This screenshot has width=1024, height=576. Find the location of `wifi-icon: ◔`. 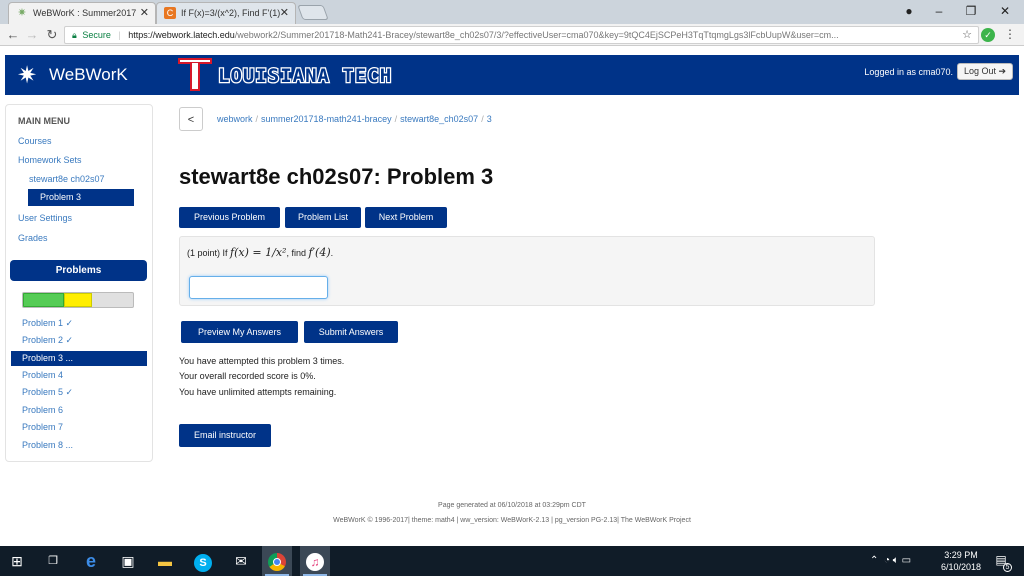

wifi-icon: ◔ is located at coordinates (887, 560).